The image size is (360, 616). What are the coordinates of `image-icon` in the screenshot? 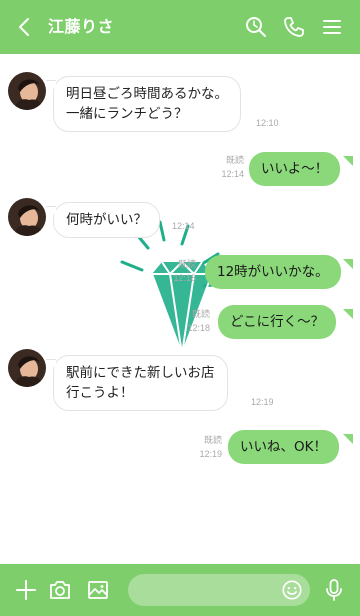 It's located at (98, 590).